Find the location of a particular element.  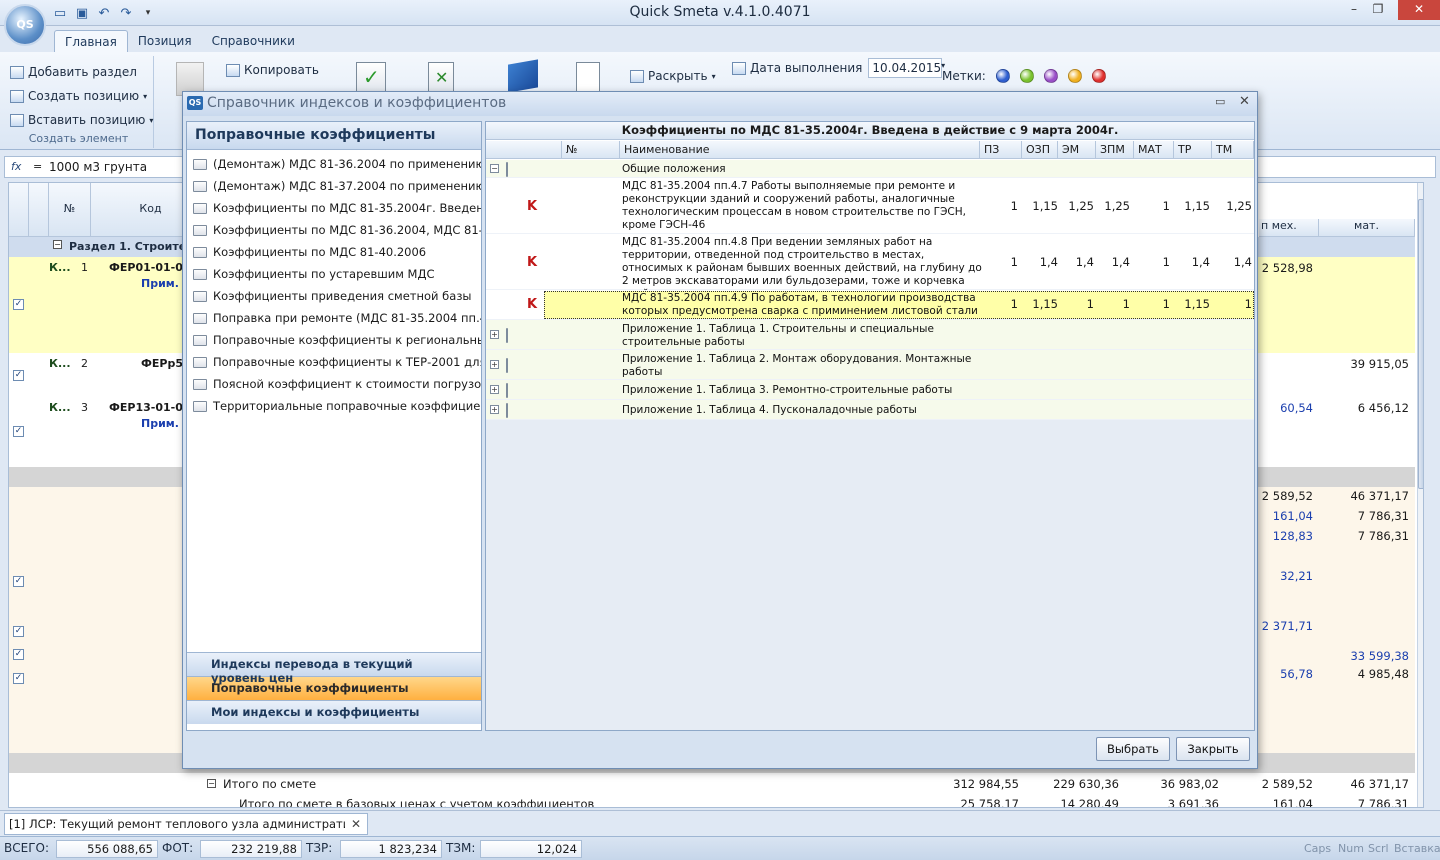

close-button: Закрыть is located at coordinates (1213, 749).